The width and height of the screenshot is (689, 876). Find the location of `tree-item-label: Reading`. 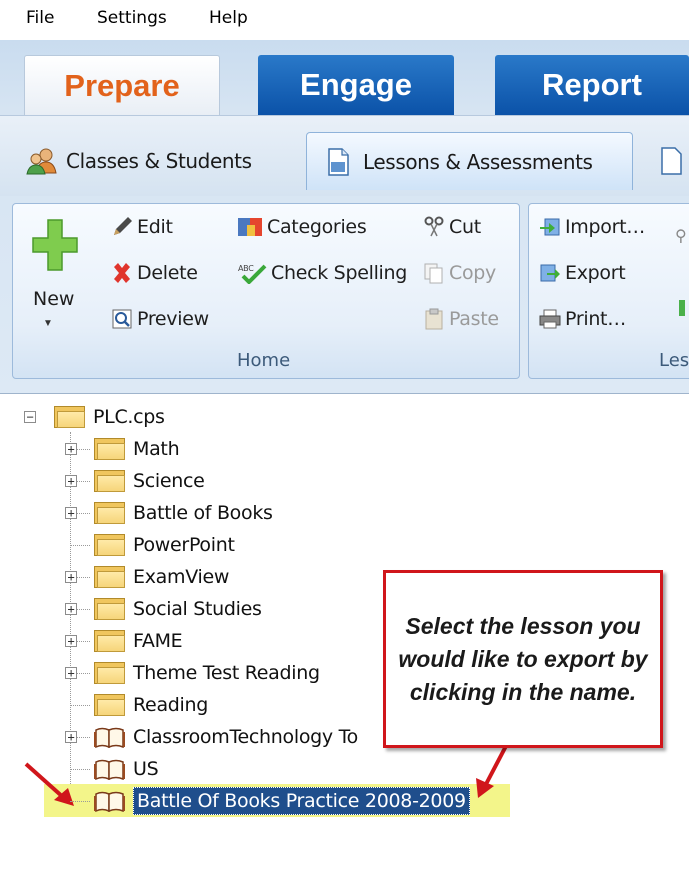

tree-item-label: Reading is located at coordinates (171, 705).